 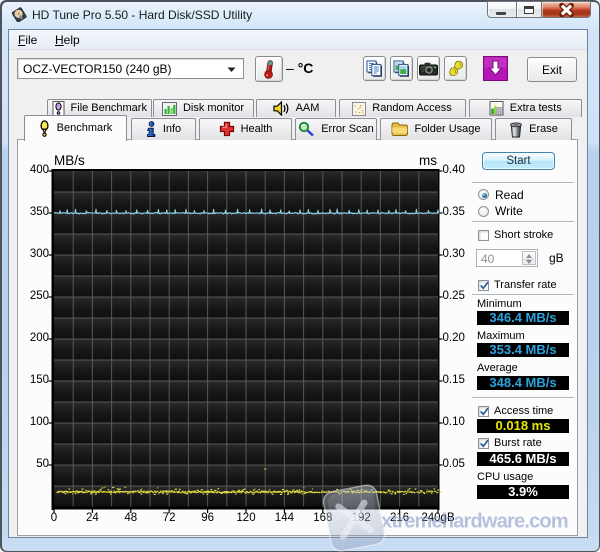 What do you see at coordinates (474, 522) in the screenshot?
I see `svg-text: xtremehardware.com` at bounding box center [474, 522].